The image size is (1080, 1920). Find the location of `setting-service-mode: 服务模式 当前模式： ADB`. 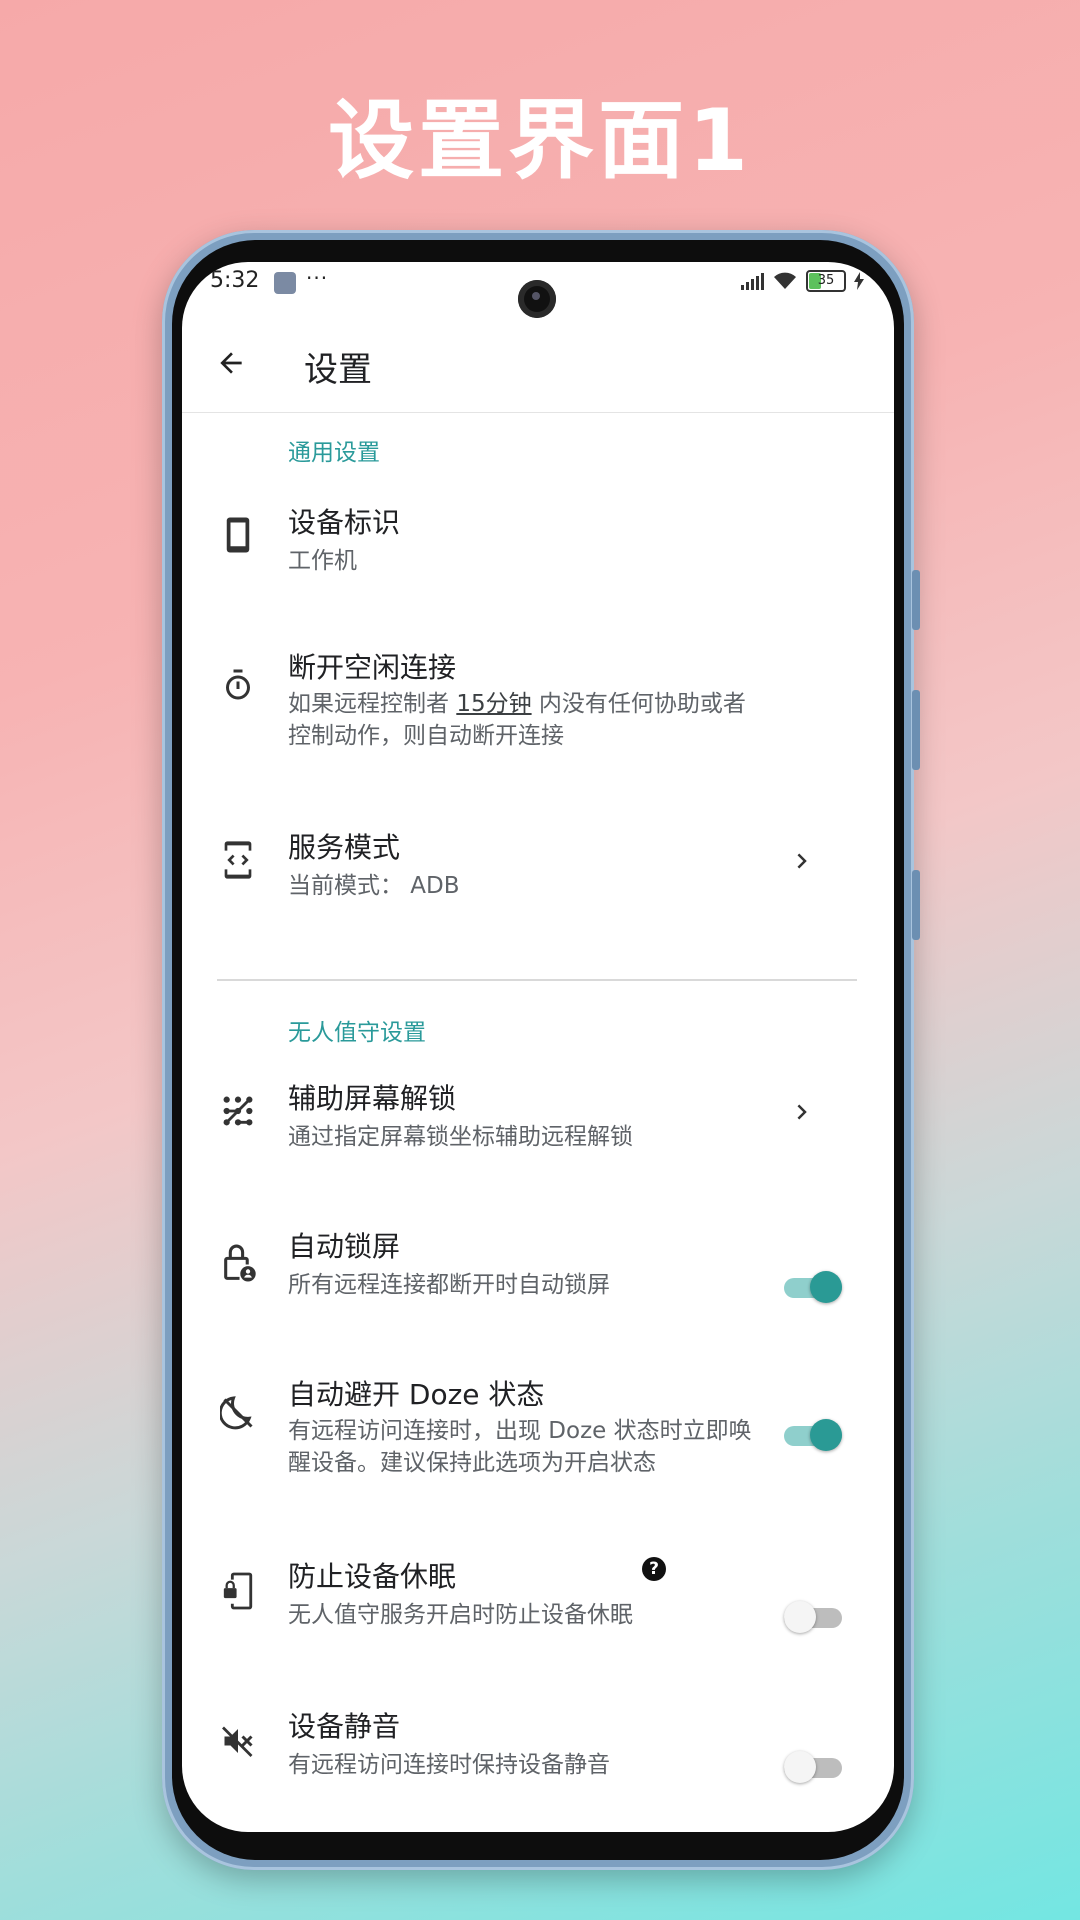

setting-service-mode: 服务模式 当前模式： ADB is located at coordinates (538, 878).